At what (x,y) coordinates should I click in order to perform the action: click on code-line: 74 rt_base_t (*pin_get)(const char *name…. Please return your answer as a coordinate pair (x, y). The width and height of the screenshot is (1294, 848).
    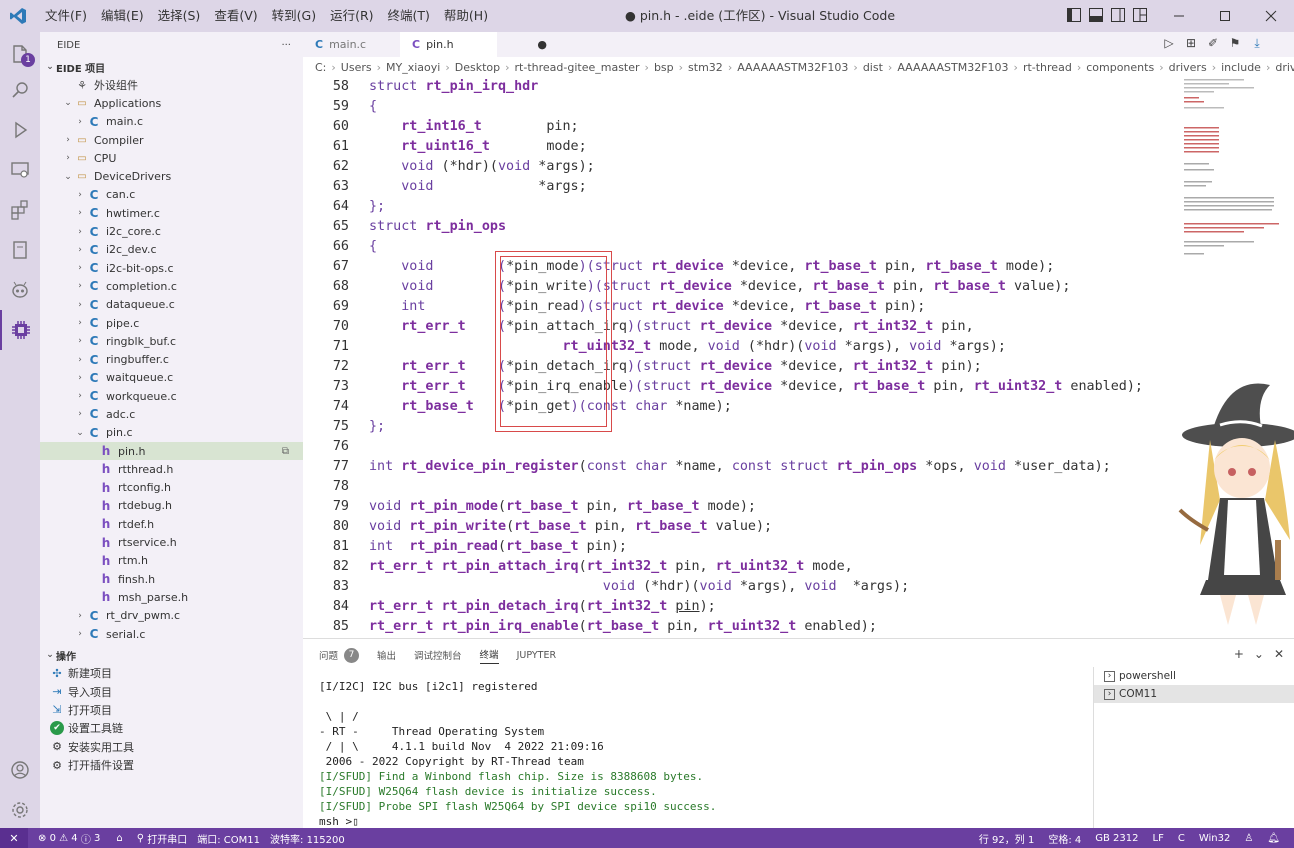
    Looking at the image, I should click on (738, 407).